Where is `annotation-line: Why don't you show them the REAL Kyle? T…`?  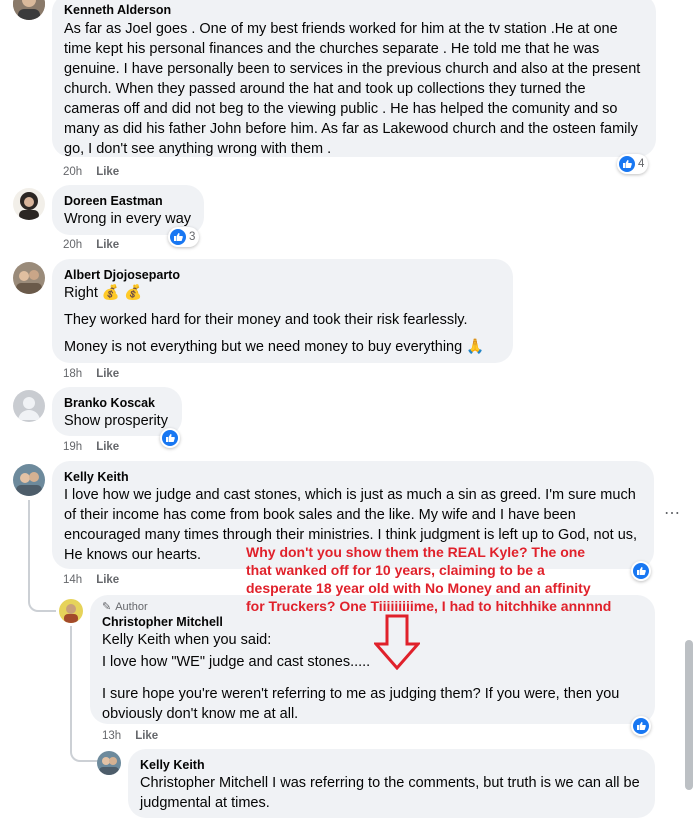 annotation-line: Why don't you show them the REAL Kyle? T… is located at coordinates (416, 552).